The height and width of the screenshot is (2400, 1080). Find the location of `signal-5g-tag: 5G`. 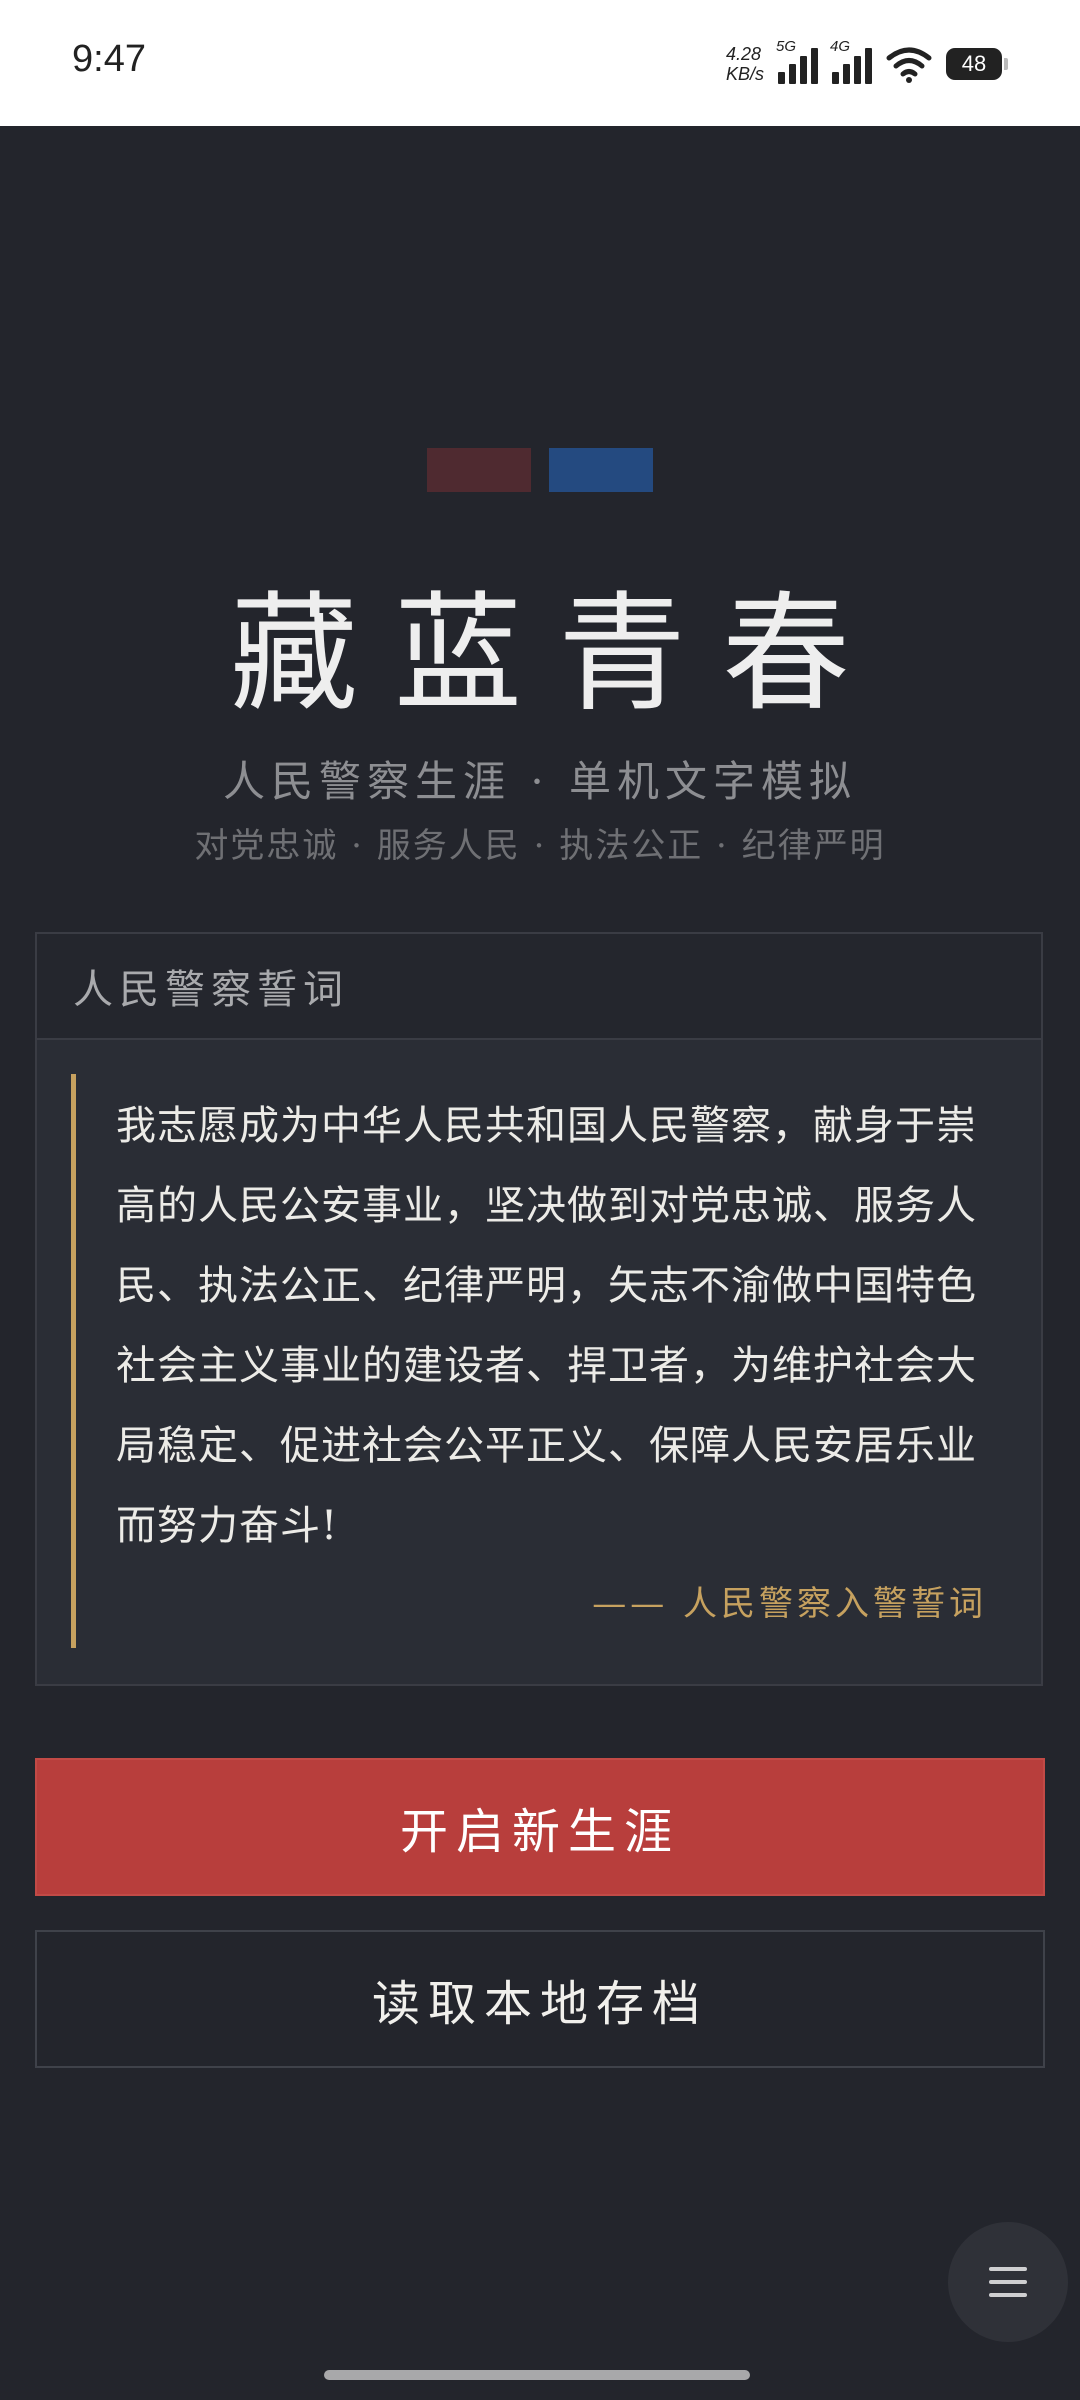

signal-5g-tag: 5G is located at coordinates (786, 46).